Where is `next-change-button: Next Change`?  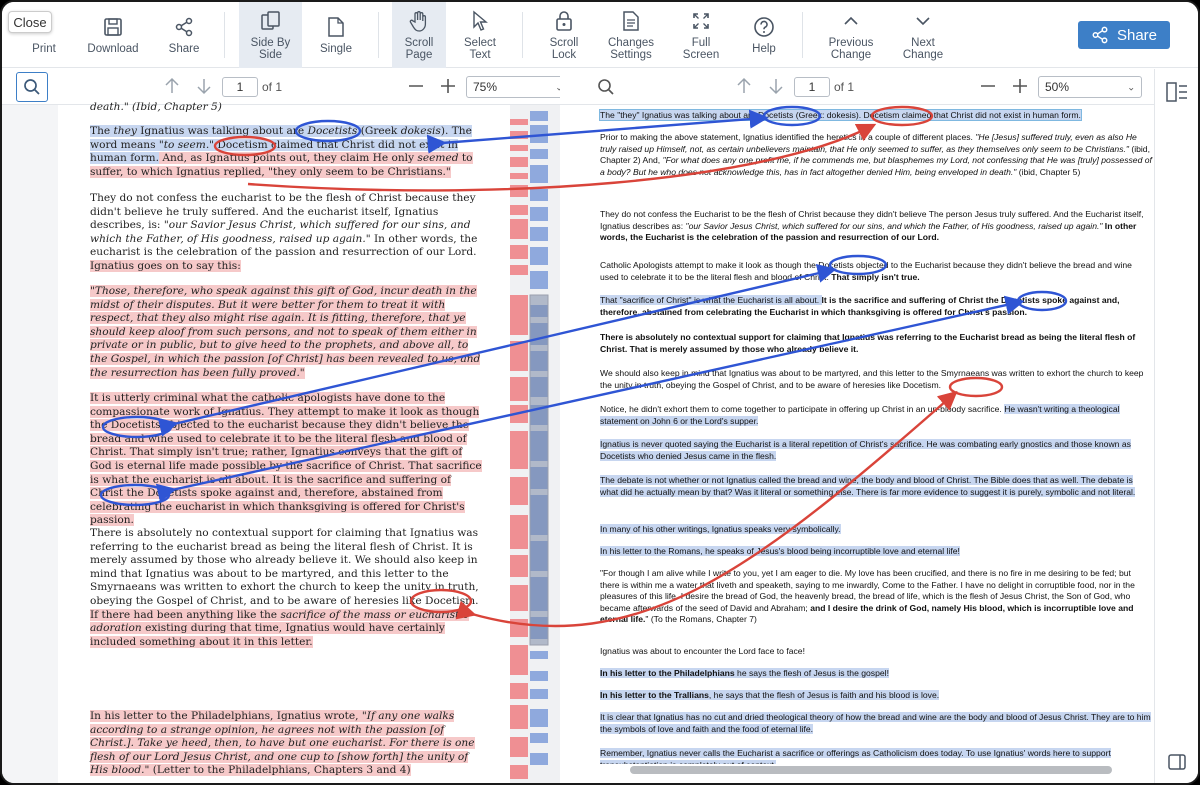
next-change-button: Next Change is located at coordinates (923, 35).